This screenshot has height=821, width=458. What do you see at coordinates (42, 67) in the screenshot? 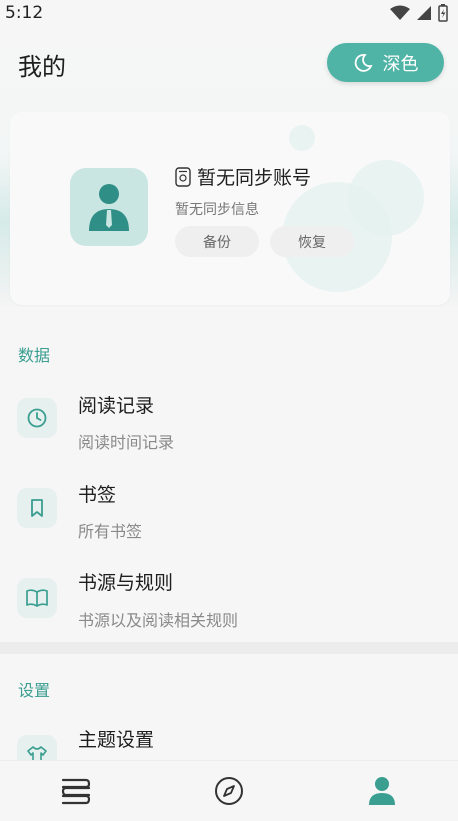
I see `page-title: 我的` at bounding box center [42, 67].